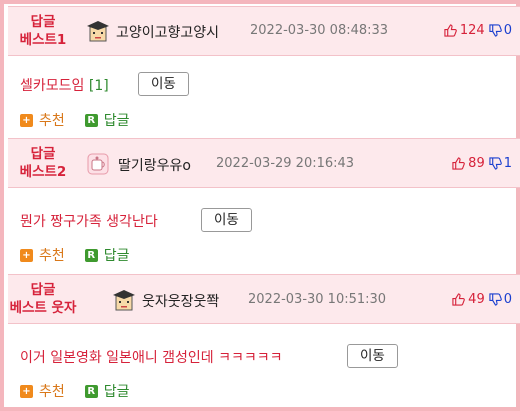  Describe the element at coordinates (476, 163) in the screenshot. I see `up-count: 89` at that location.